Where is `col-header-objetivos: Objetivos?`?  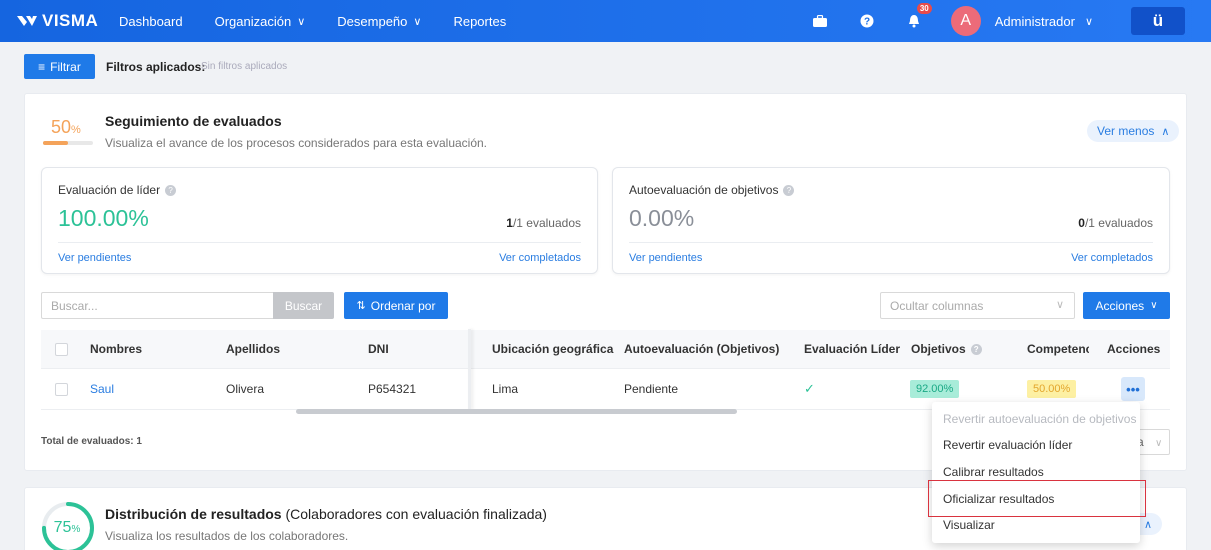
col-header-objetivos: Objetivos? is located at coordinates (946, 349).